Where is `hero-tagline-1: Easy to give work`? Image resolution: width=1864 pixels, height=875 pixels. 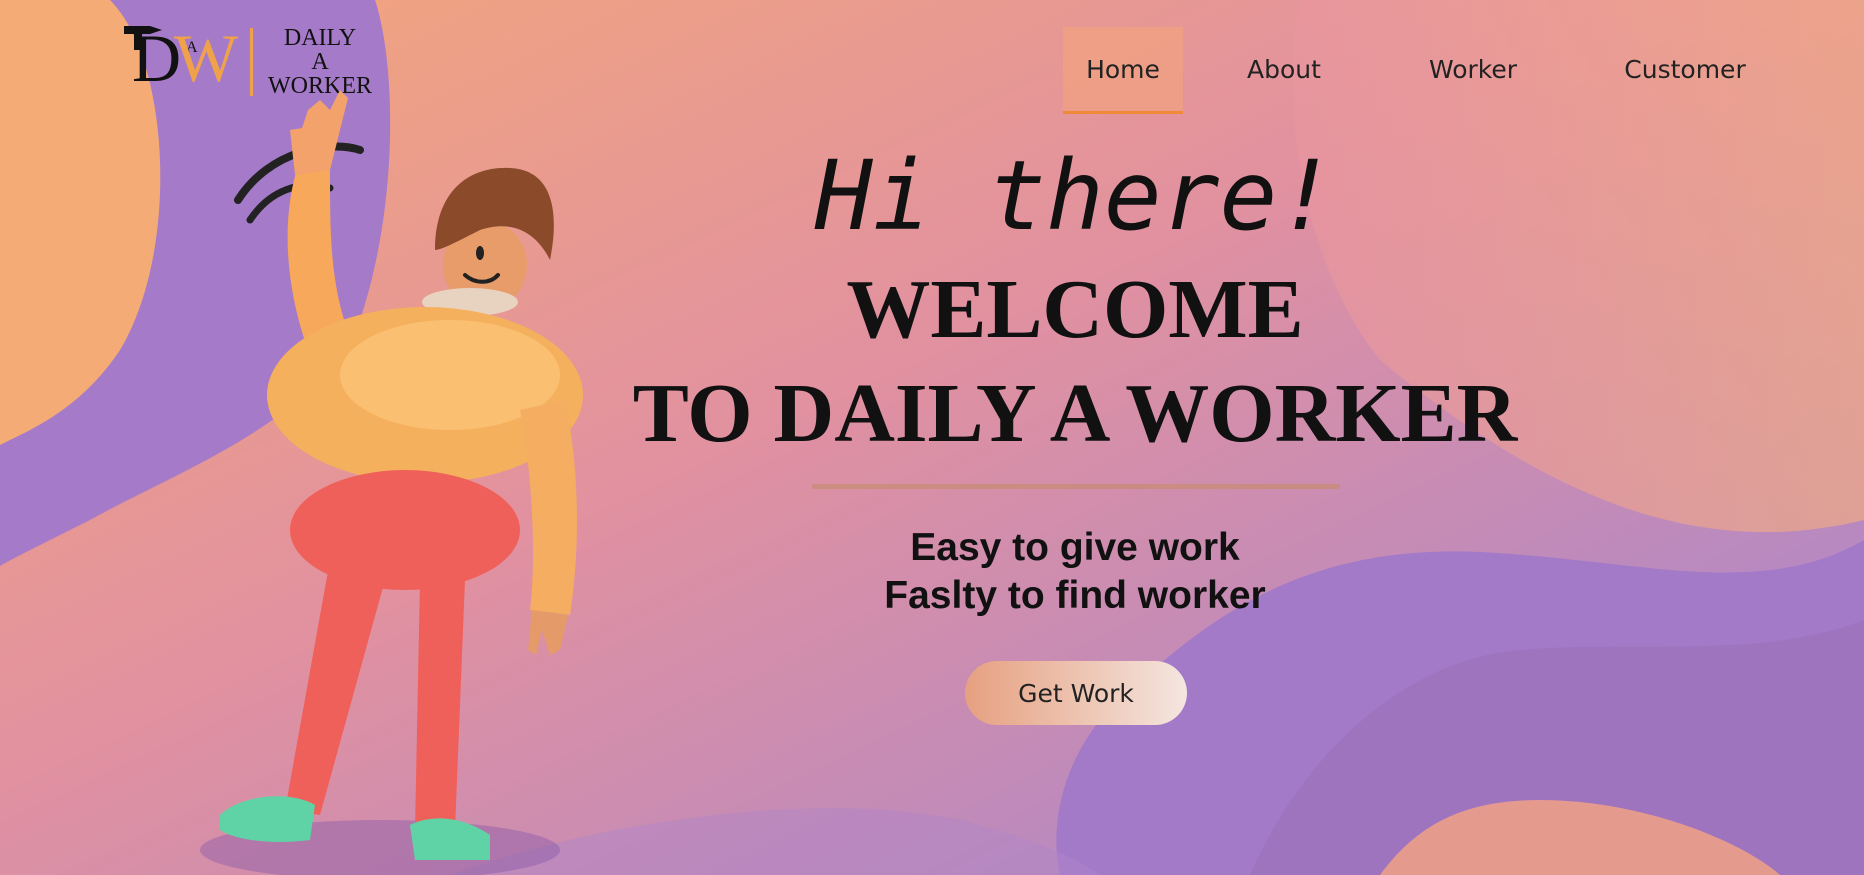
hero-tagline-1: Easy to give work is located at coordinates (1075, 547).